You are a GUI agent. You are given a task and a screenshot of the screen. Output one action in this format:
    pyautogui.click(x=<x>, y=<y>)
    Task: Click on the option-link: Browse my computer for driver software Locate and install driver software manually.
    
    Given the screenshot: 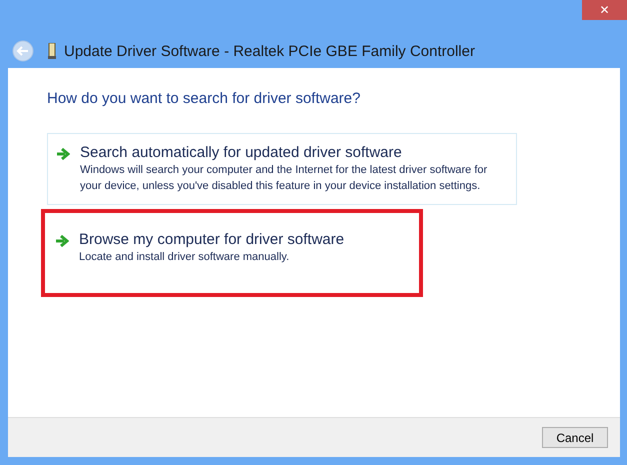 What is the action you would take?
    pyautogui.click(x=232, y=253)
    